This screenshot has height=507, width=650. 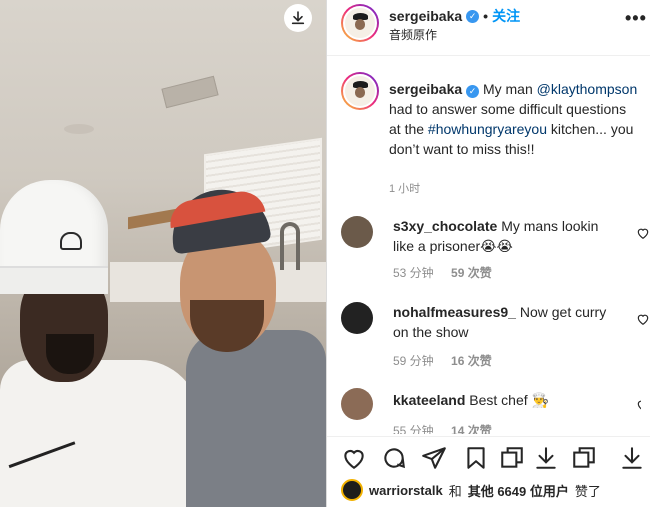 What do you see at coordinates (445, 226) in the screenshot?
I see `comment-username: s3xy_chocolate` at bounding box center [445, 226].